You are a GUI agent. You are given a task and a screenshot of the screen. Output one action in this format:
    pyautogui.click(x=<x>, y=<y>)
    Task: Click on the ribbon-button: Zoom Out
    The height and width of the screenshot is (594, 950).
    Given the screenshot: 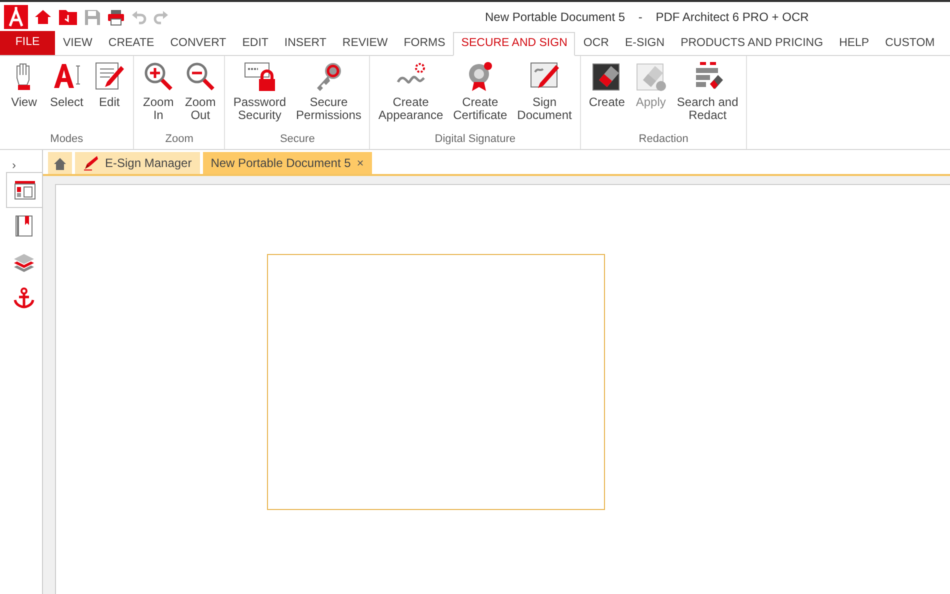 What is the action you would take?
    pyautogui.click(x=200, y=95)
    